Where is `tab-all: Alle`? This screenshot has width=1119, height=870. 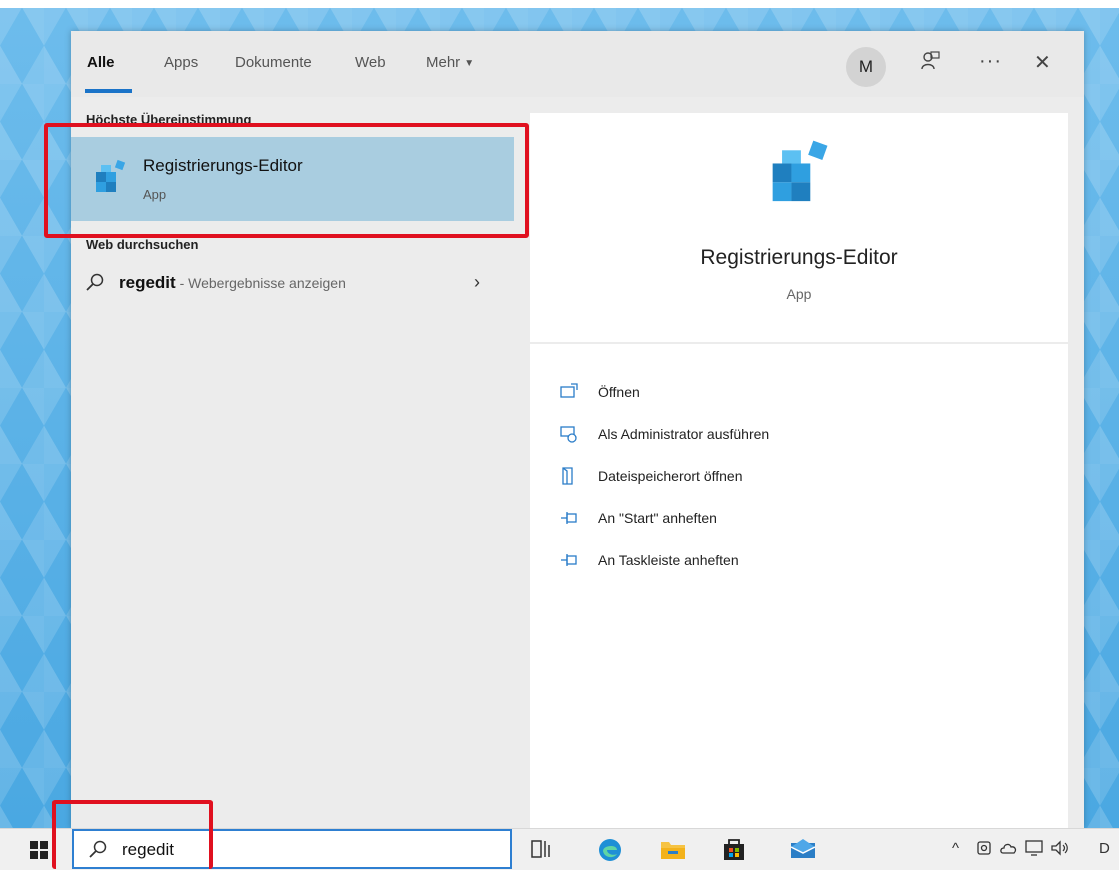
tab-all: Alle is located at coordinates (101, 62).